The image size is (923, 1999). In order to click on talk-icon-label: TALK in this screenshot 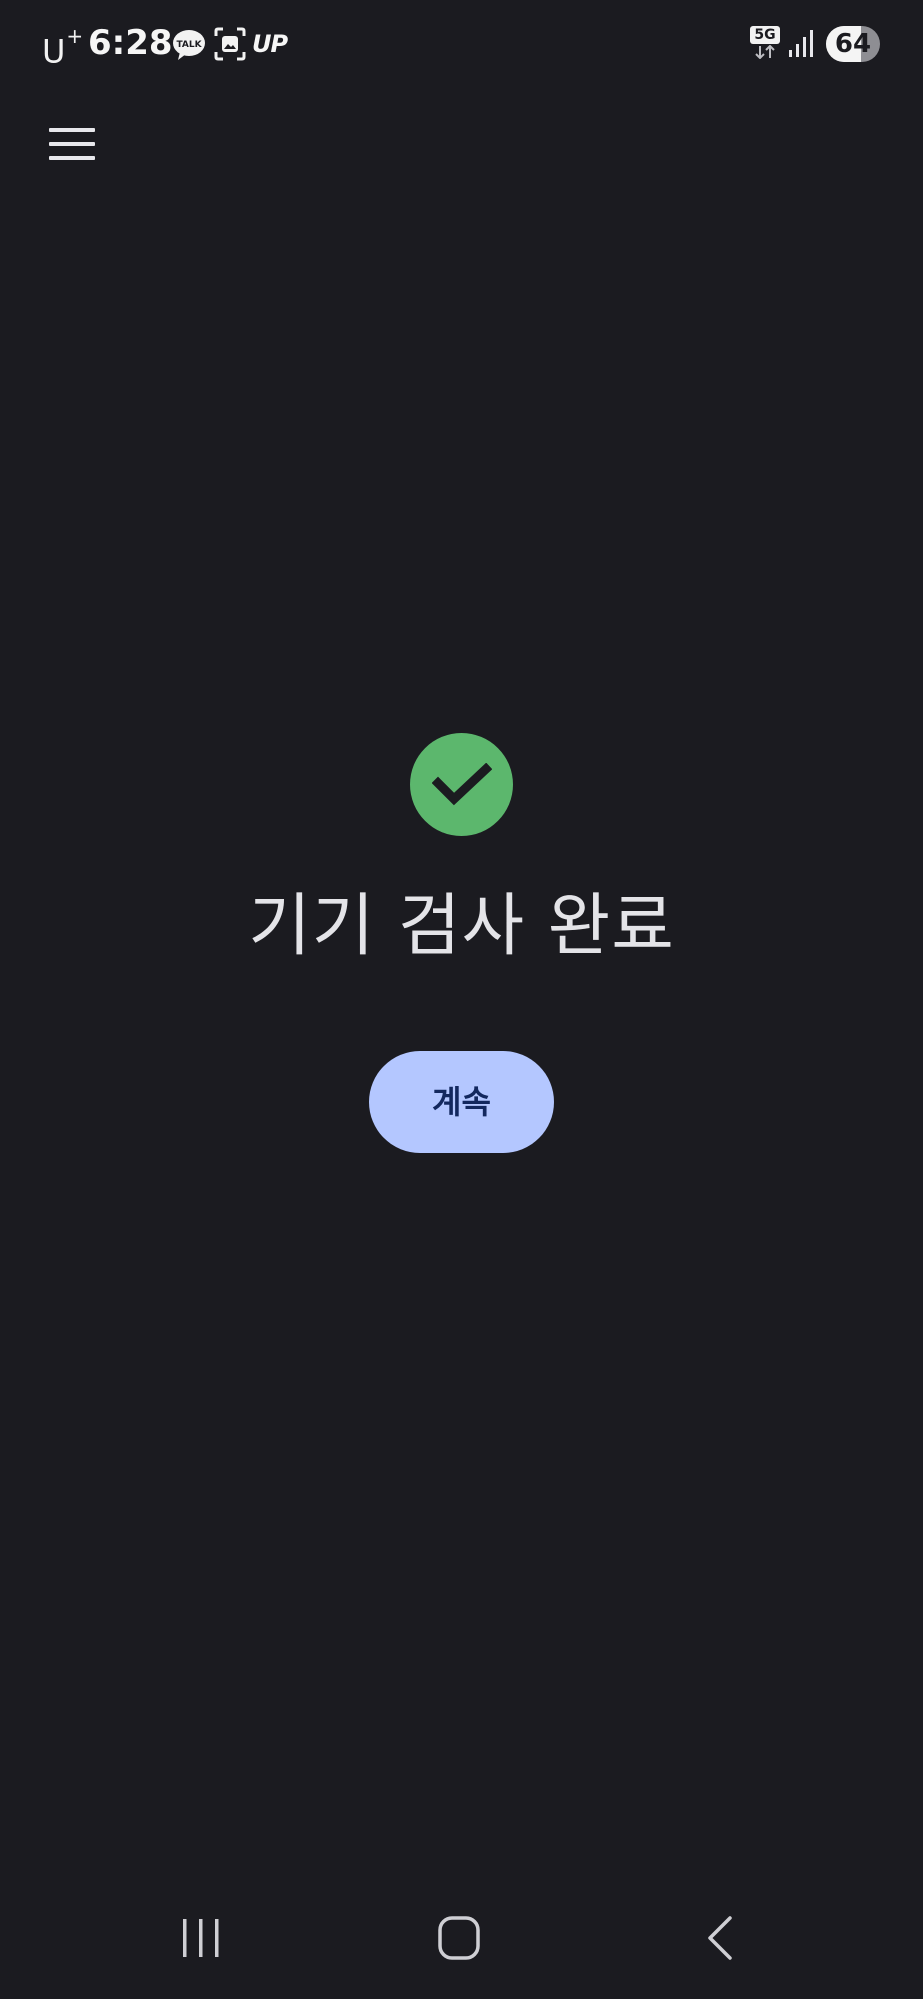, I will do `click(189, 45)`.